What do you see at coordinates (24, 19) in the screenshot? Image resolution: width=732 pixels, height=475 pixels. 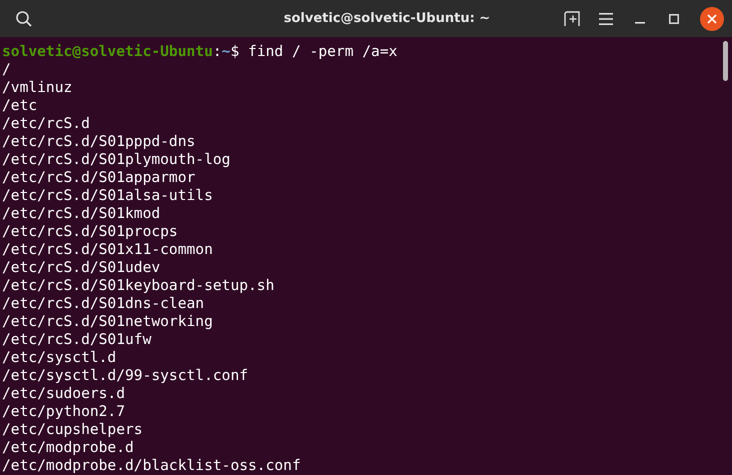 I see `search-icon` at bounding box center [24, 19].